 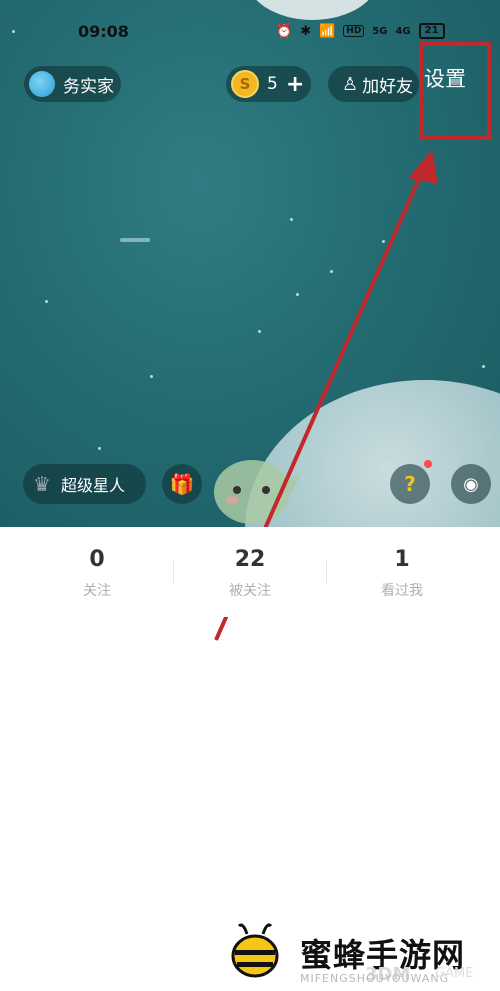 I want to click on stat-following: 0 关注, so click(x=97, y=573).